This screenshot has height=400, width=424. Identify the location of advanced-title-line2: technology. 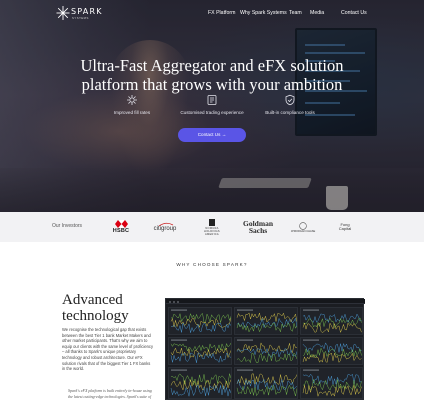
(95, 316).